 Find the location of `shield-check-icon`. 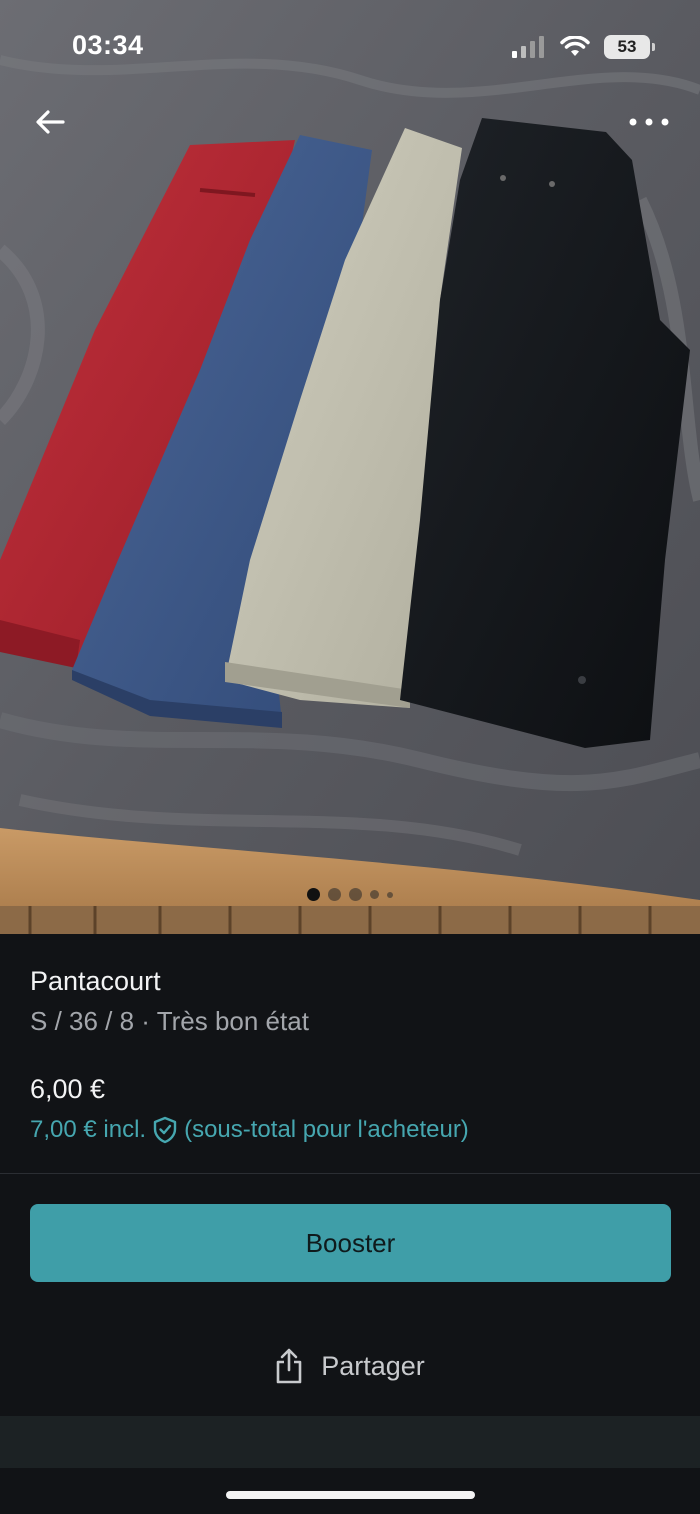

shield-check-icon is located at coordinates (165, 1130).